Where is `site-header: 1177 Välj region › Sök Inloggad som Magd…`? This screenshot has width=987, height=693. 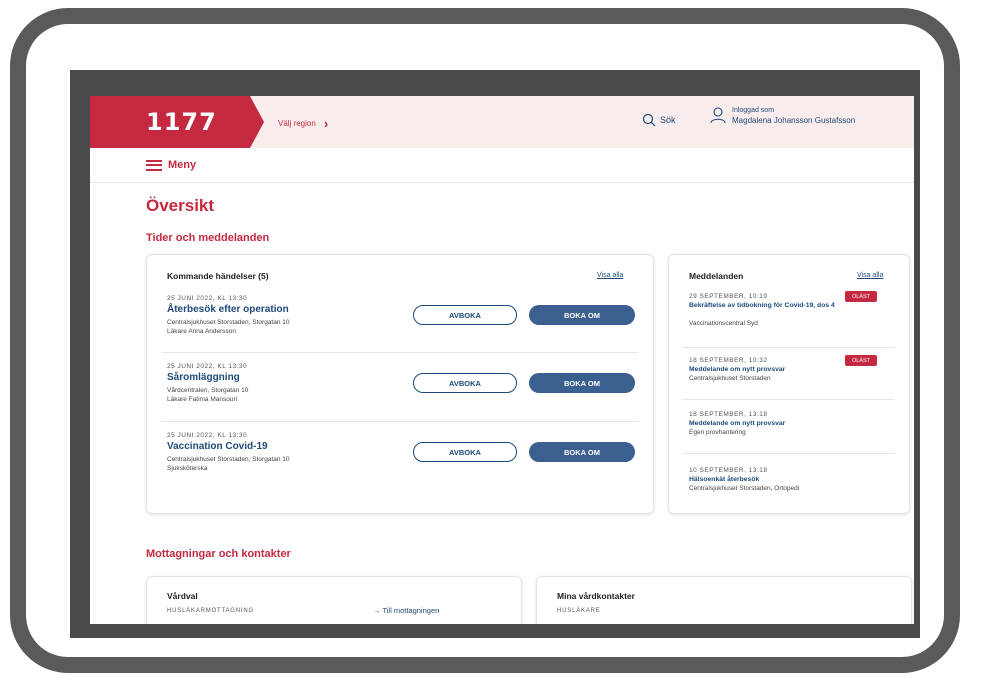 site-header: 1177 Välj region › Sök Inloggad som Magd… is located at coordinates (502, 122).